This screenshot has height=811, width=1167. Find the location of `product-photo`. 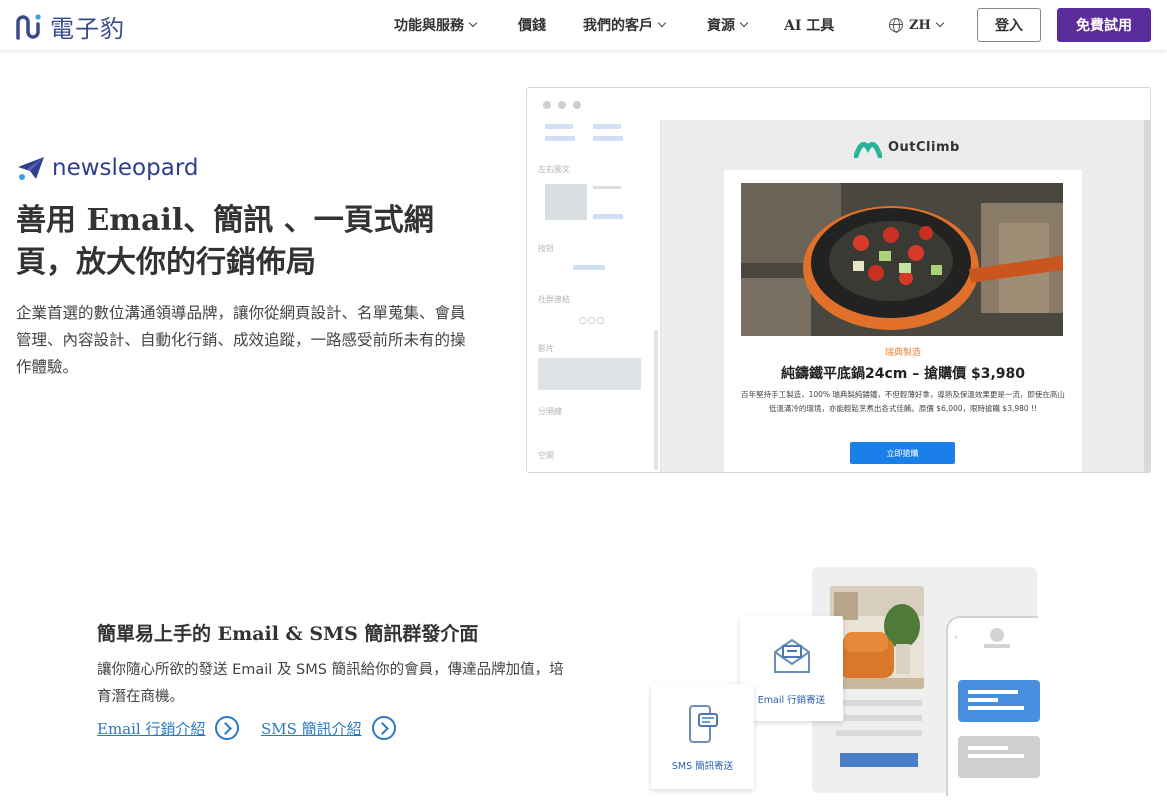

product-photo is located at coordinates (902, 259).